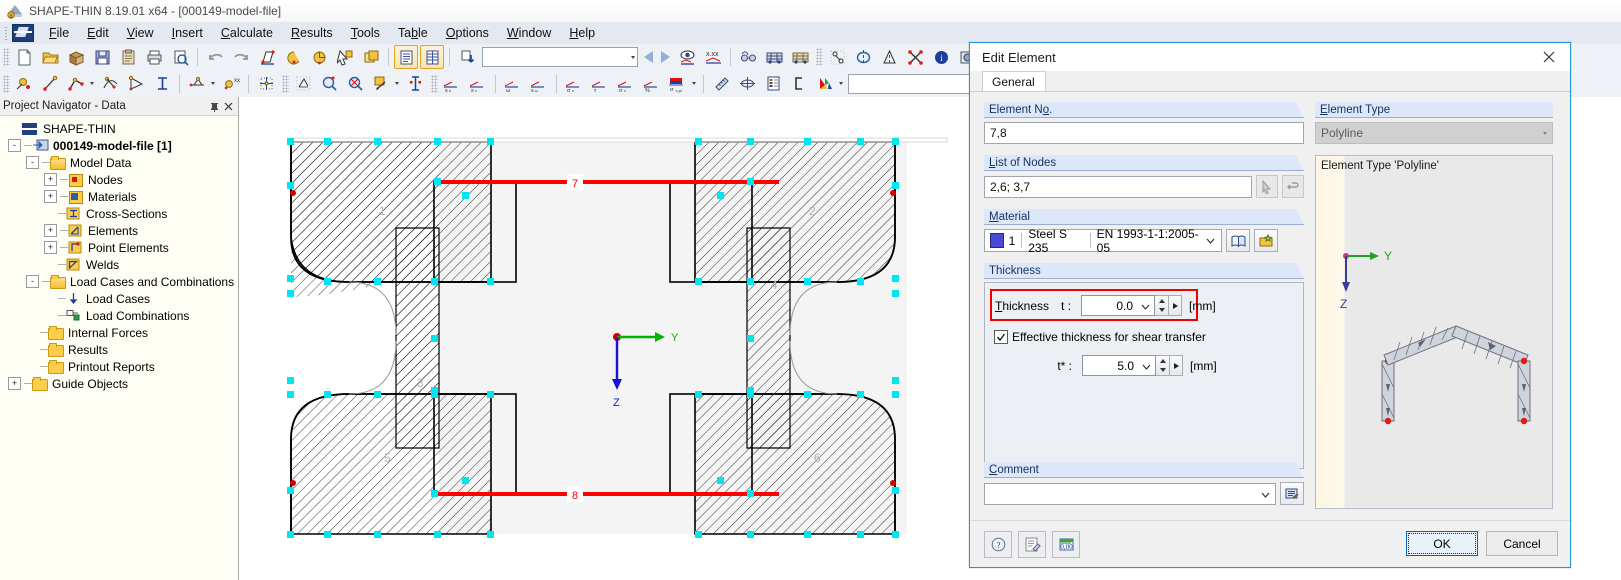 This screenshot has width=1621, height=580. What do you see at coordinates (121, 383) in the screenshot?
I see `tree-item-guide-objects: + Guide Objects` at bounding box center [121, 383].